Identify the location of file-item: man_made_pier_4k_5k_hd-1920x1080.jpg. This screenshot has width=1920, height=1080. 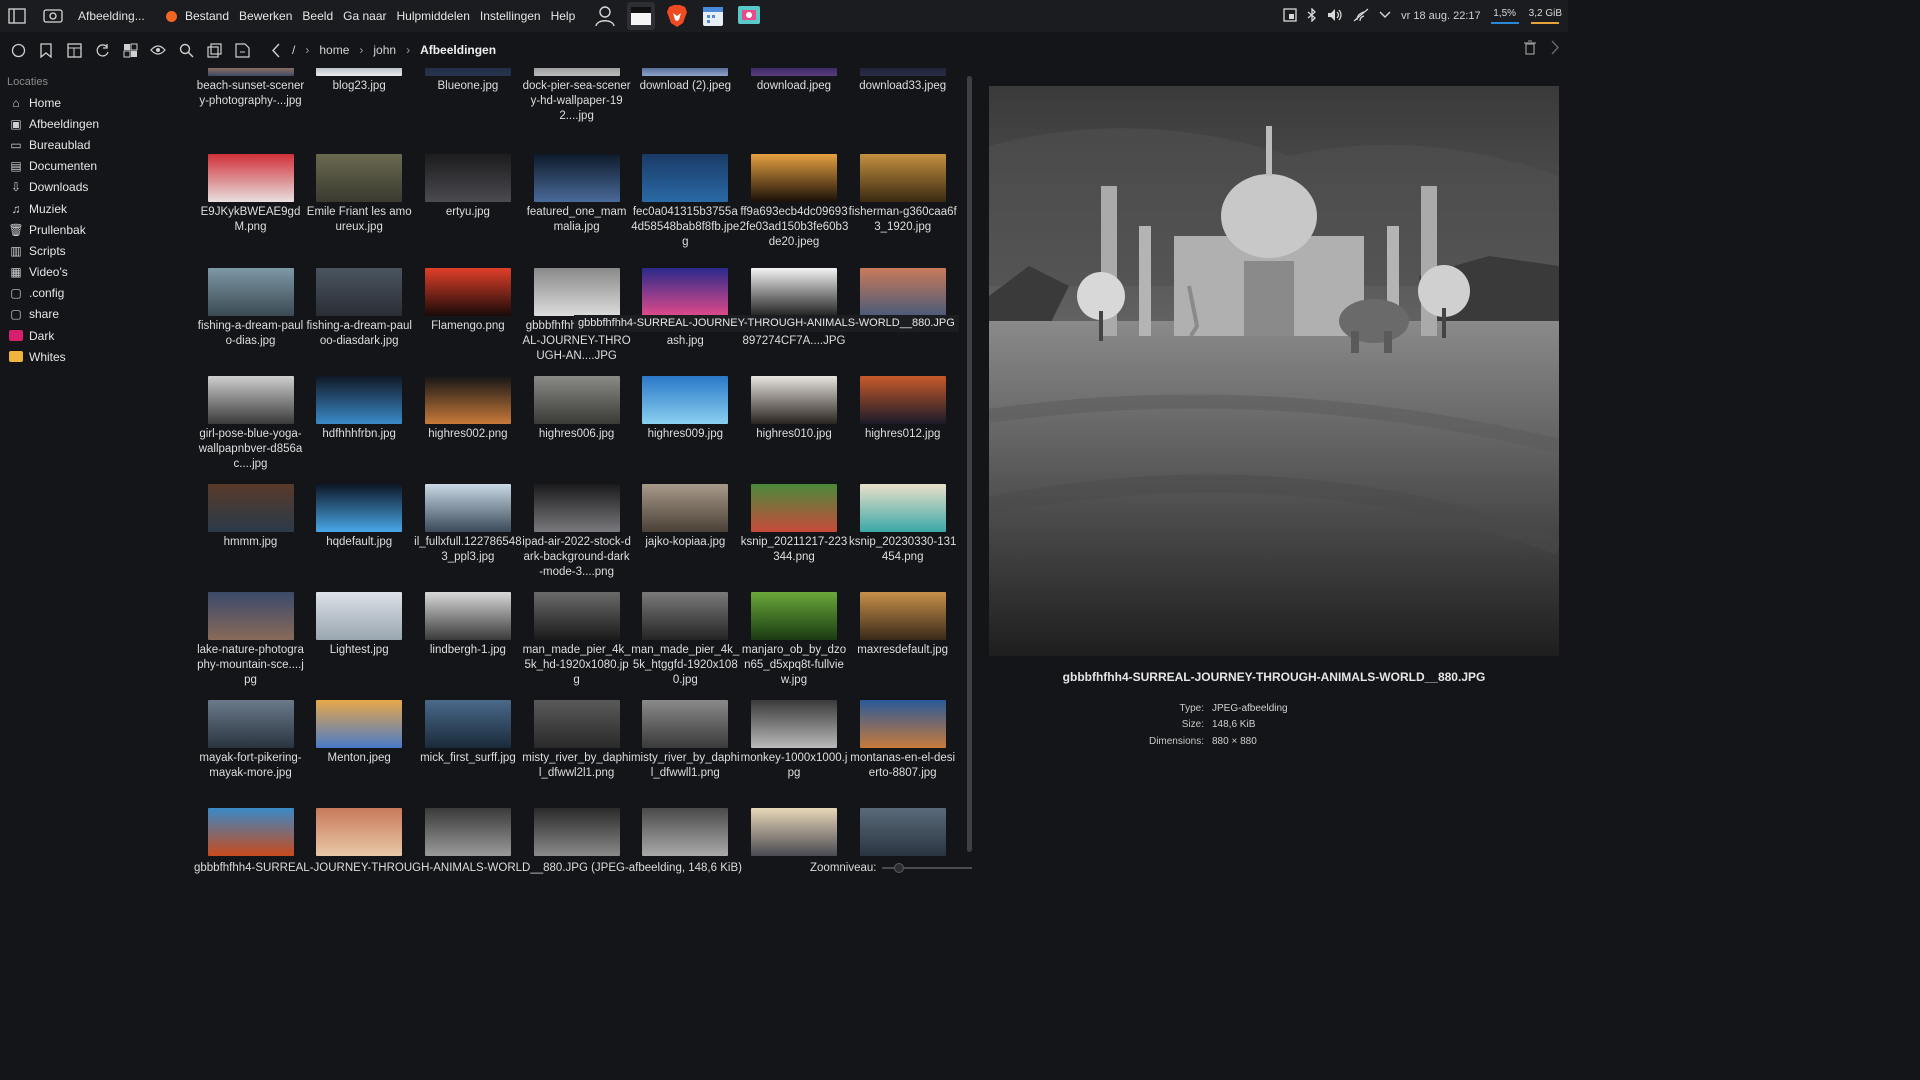
(576, 640).